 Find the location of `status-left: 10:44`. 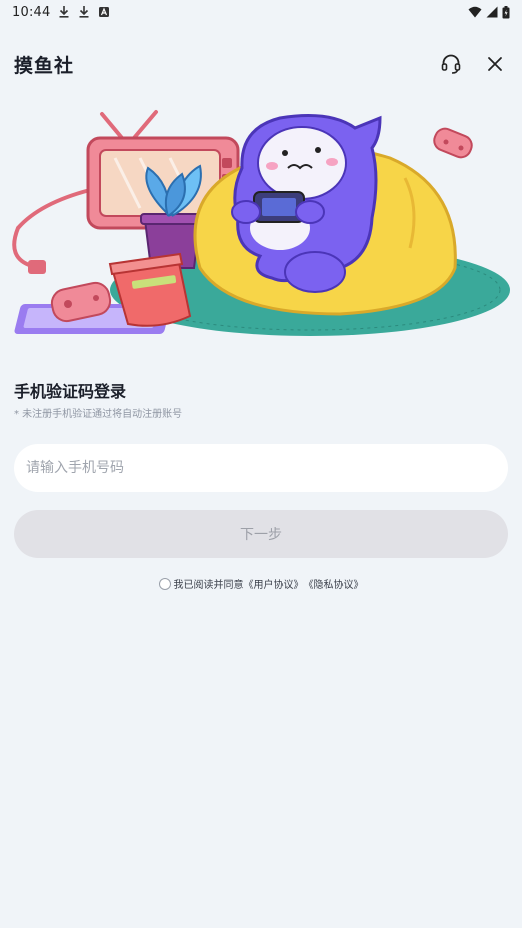

status-left: 10:44 is located at coordinates (61, 12).